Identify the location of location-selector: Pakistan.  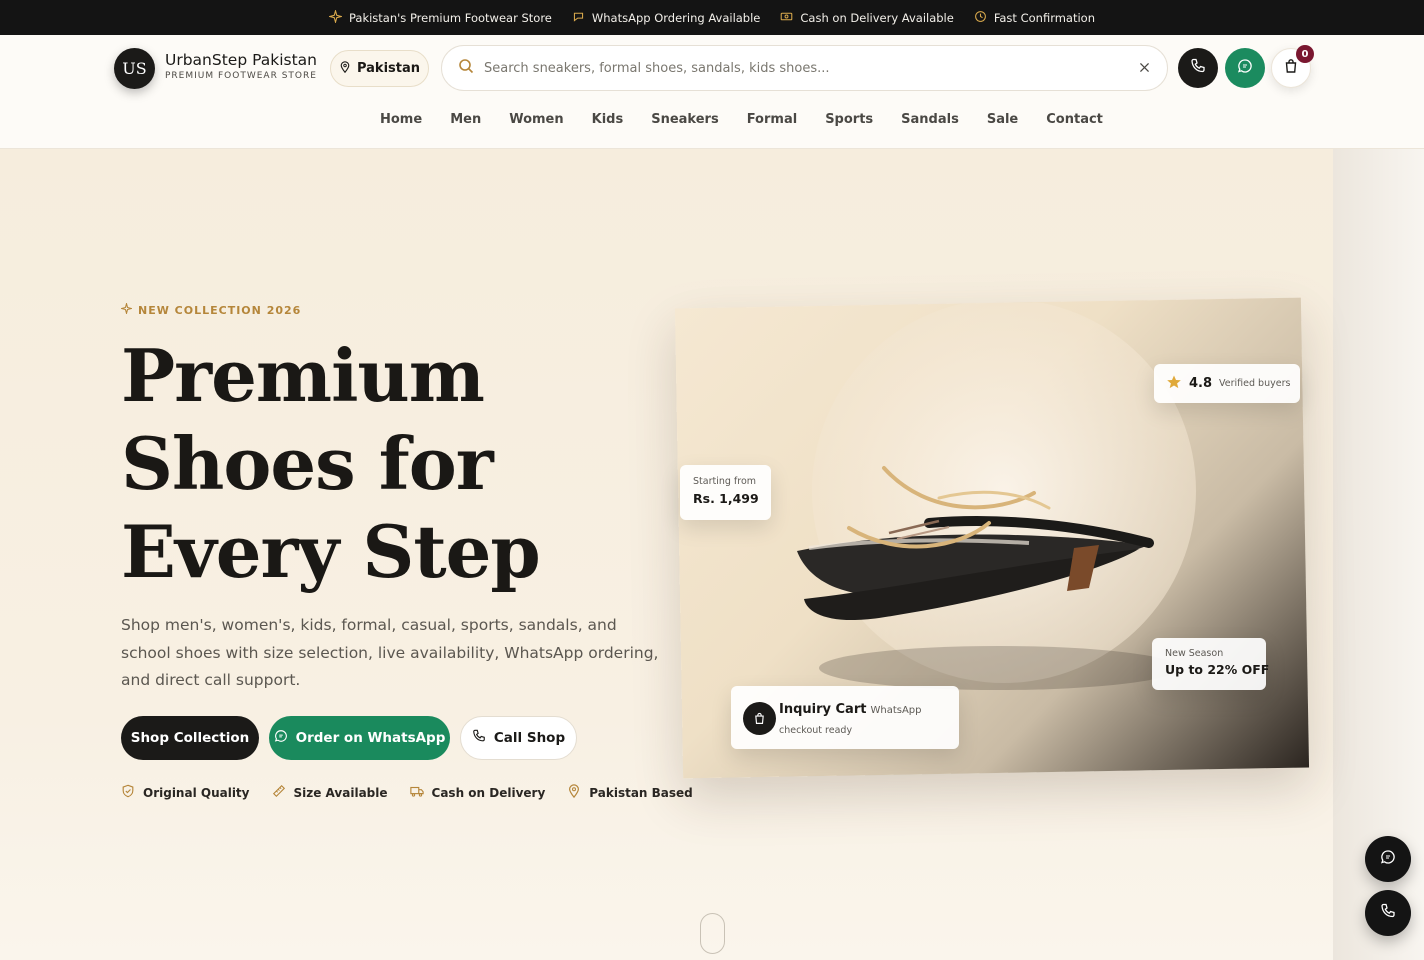
(379, 68).